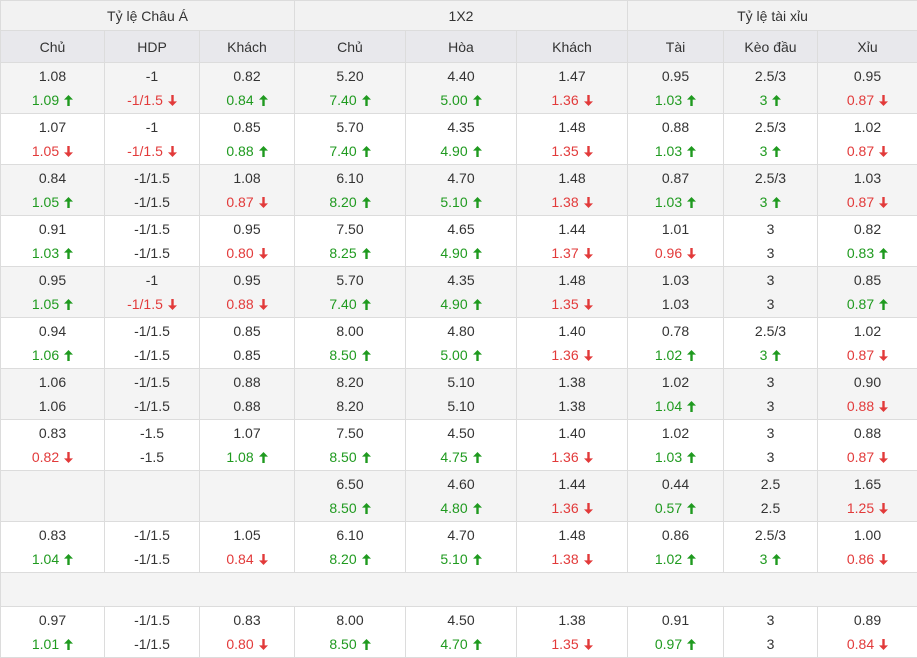 The image size is (917, 658). I want to click on odds-cell: 5.207.40, so click(350, 88).